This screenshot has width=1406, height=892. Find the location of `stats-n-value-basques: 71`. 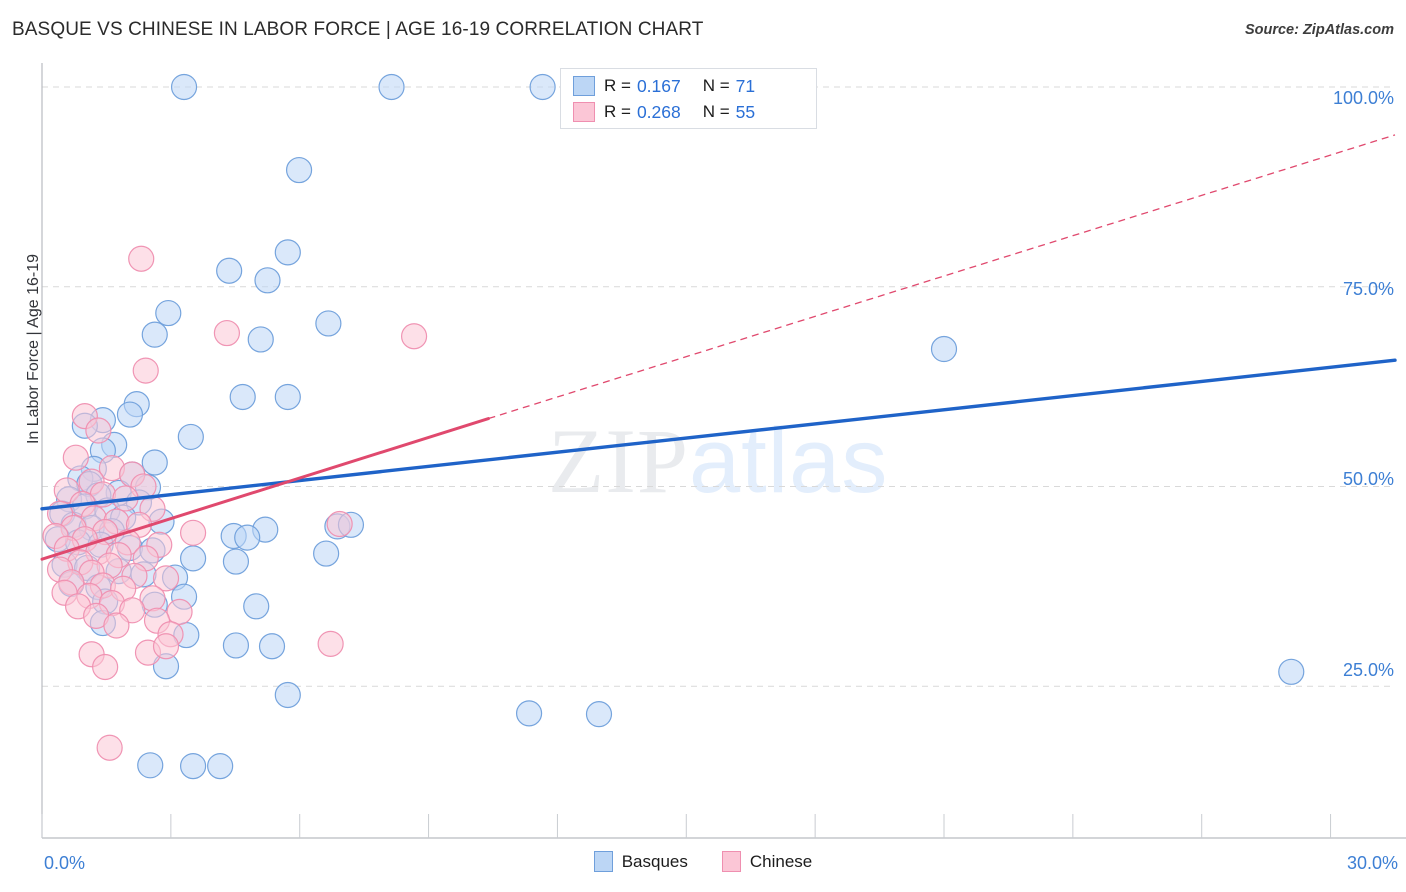

stats-n-value-basques: 71 is located at coordinates (745, 85).